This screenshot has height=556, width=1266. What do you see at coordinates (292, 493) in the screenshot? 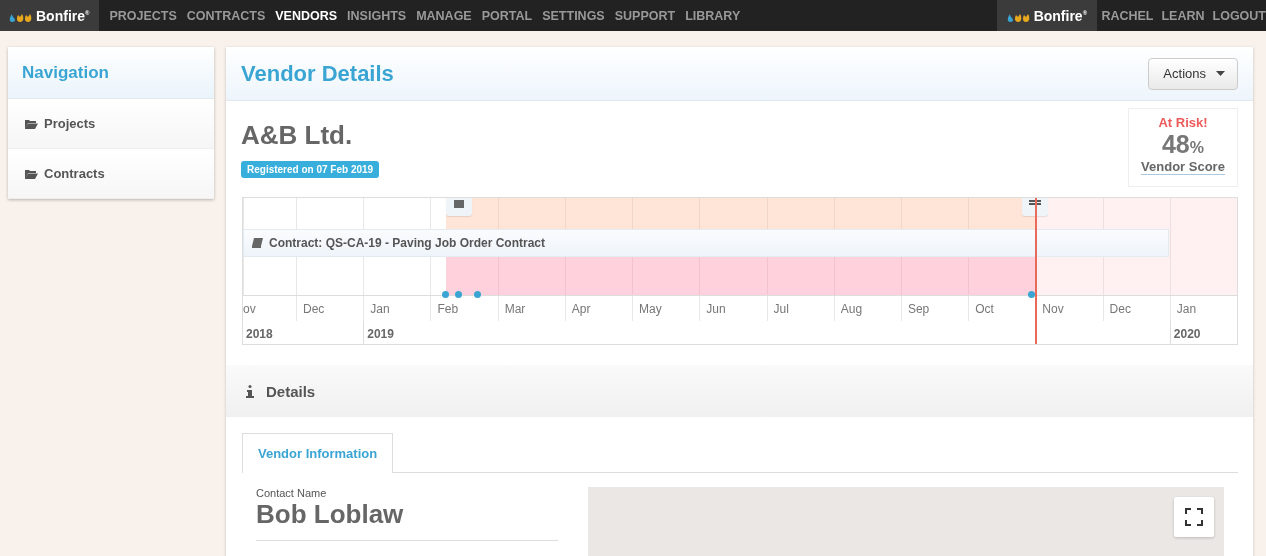
I see `field-label: Contact Name` at bounding box center [292, 493].